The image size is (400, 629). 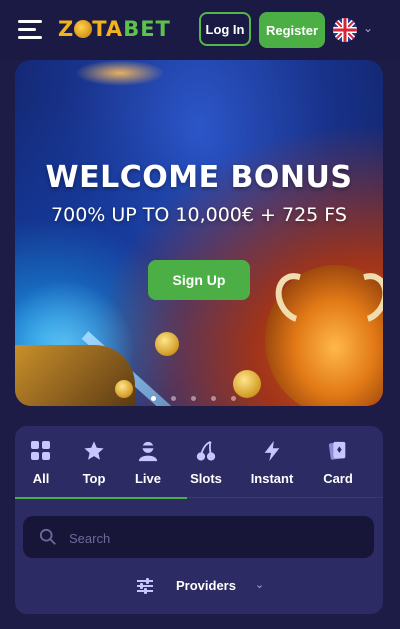 I want to click on category-tab-card: Card, so click(x=338, y=465).